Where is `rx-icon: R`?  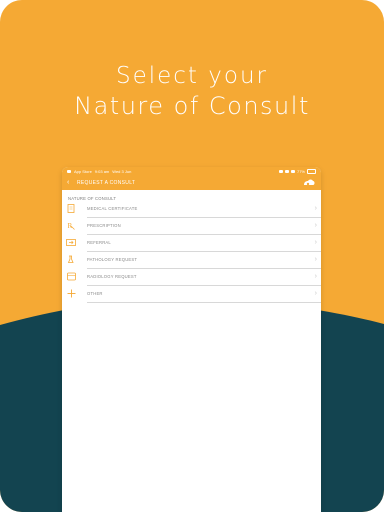 rx-icon: R is located at coordinates (71, 226).